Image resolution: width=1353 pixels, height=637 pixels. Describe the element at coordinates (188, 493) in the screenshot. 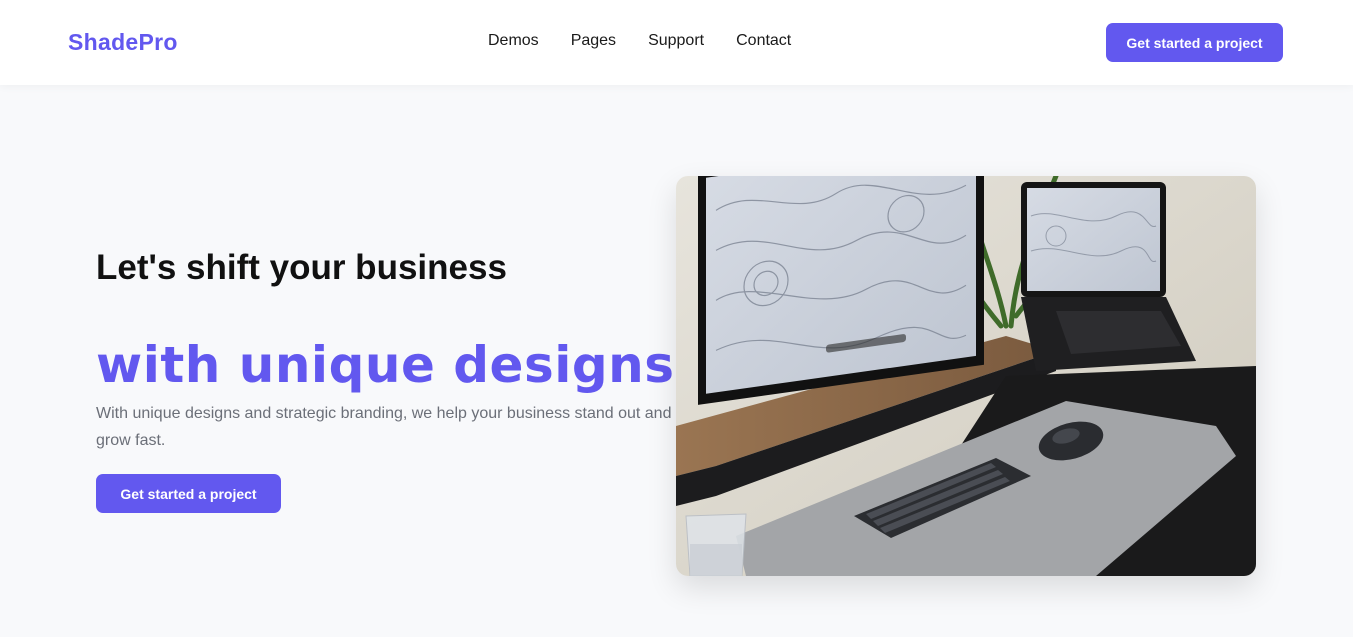

I see `hero-get-started-button: Get started a project` at that location.